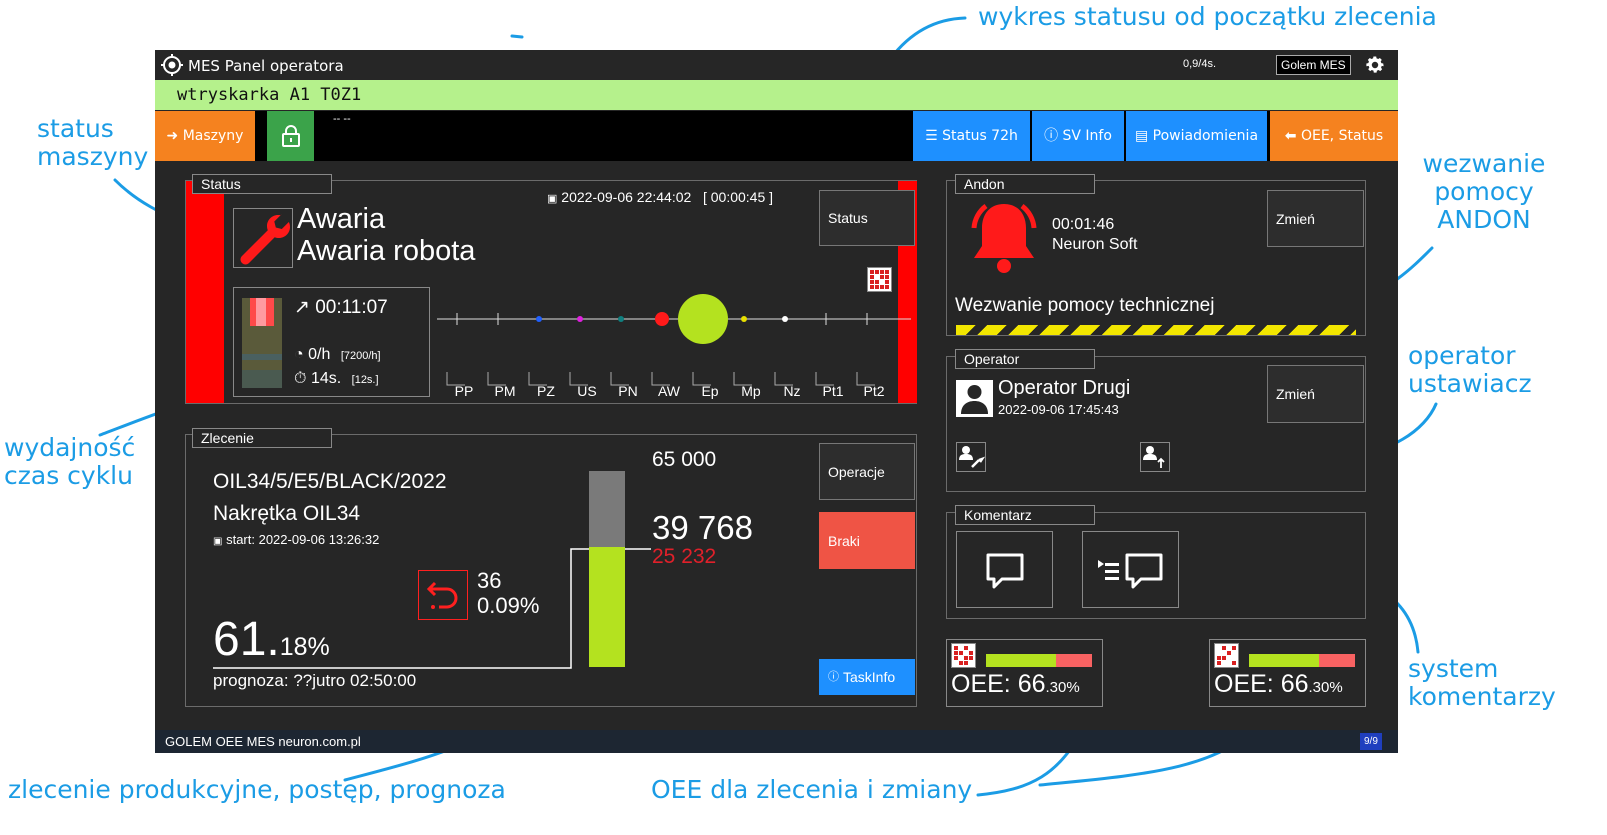 The height and width of the screenshot is (835, 1607). I want to click on status-datetime: ▣ 2022-09-06 22:44:02 [ 00:00:45 ], so click(660, 197).